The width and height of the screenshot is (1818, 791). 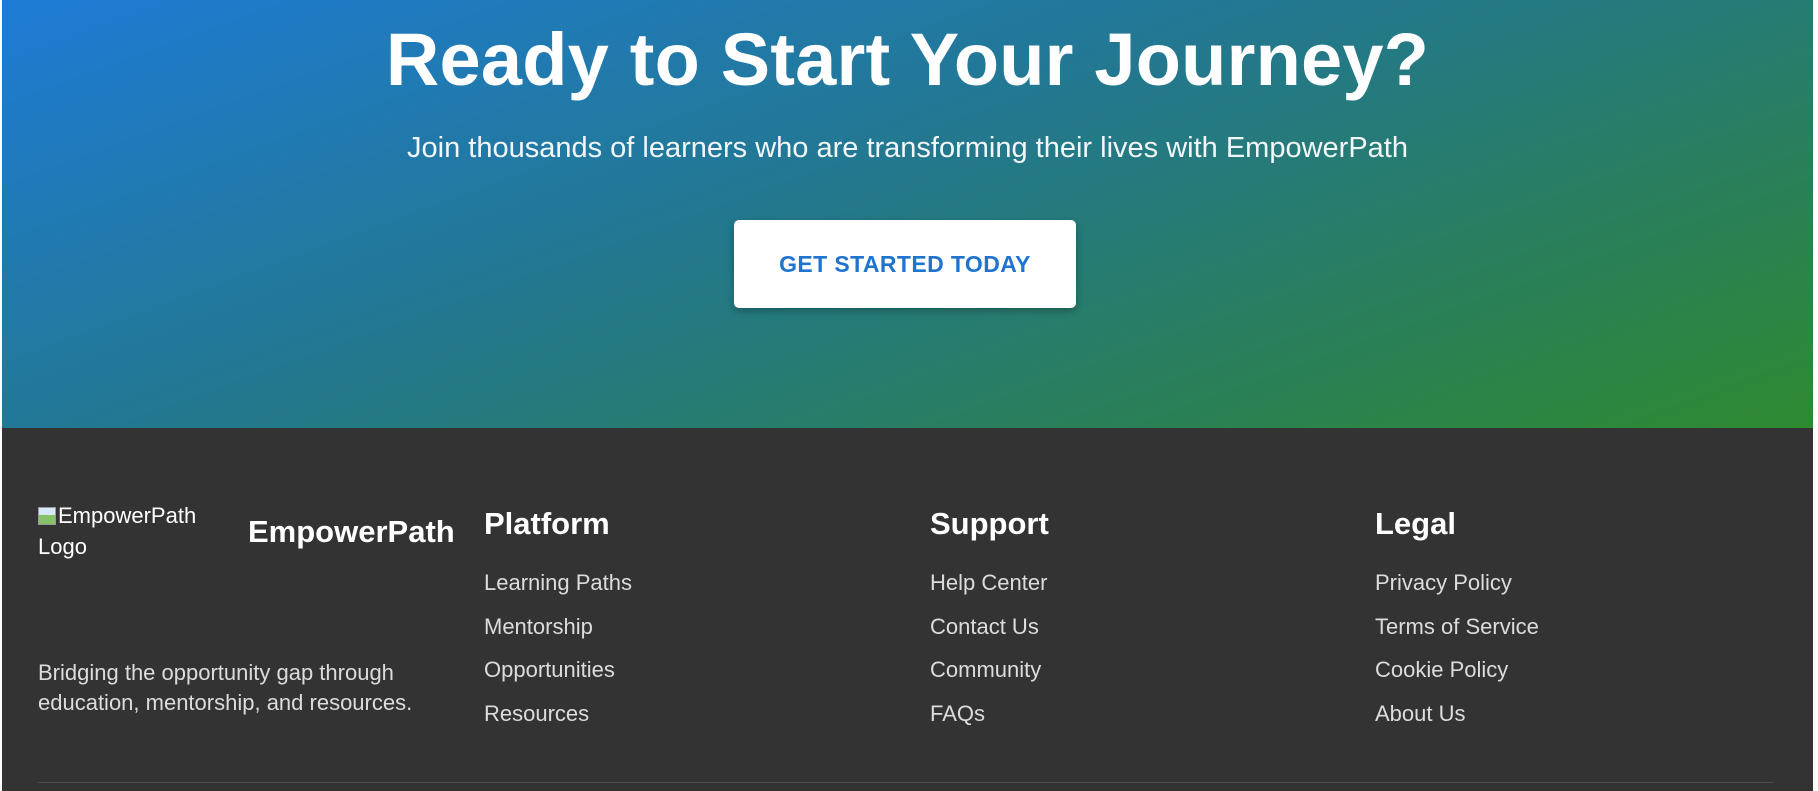 What do you see at coordinates (905, 264) in the screenshot?
I see `get-started-button: GET STARTED TODAY` at bounding box center [905, 264].